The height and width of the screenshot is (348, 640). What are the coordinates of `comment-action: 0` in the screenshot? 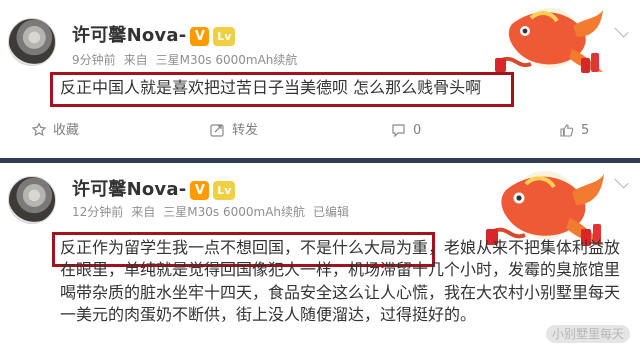 It's located at (405, 130).